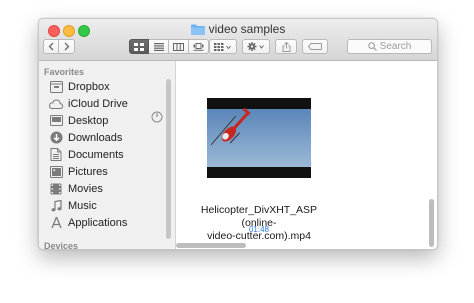 This screenshot has height=303, width=474. What do you see at coordinates (56, 87) in the screenshot?
I see `dropbox-icon` at bounding box center [56, 87].